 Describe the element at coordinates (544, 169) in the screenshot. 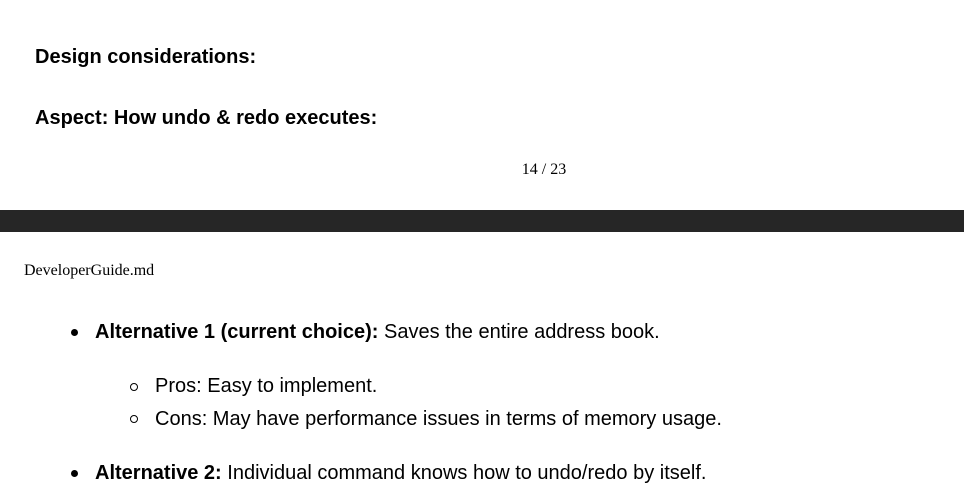

I see `page-number: 14 / 23` at that location.